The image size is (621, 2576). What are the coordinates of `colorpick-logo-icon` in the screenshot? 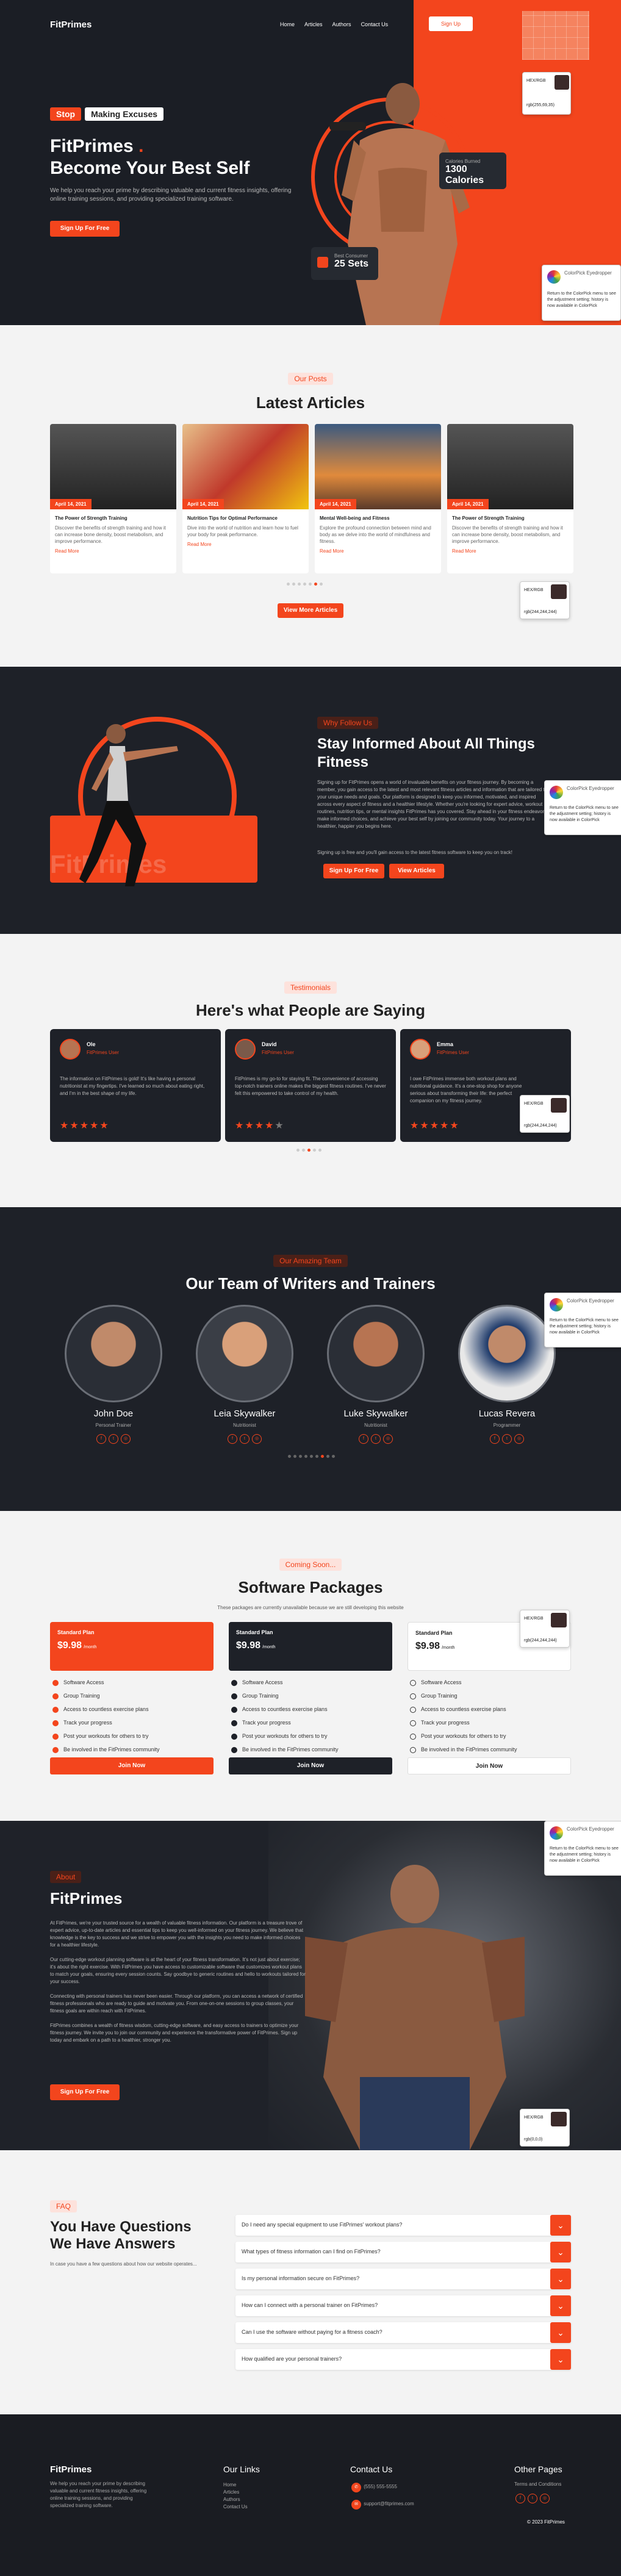 It's located at (556, 1833).